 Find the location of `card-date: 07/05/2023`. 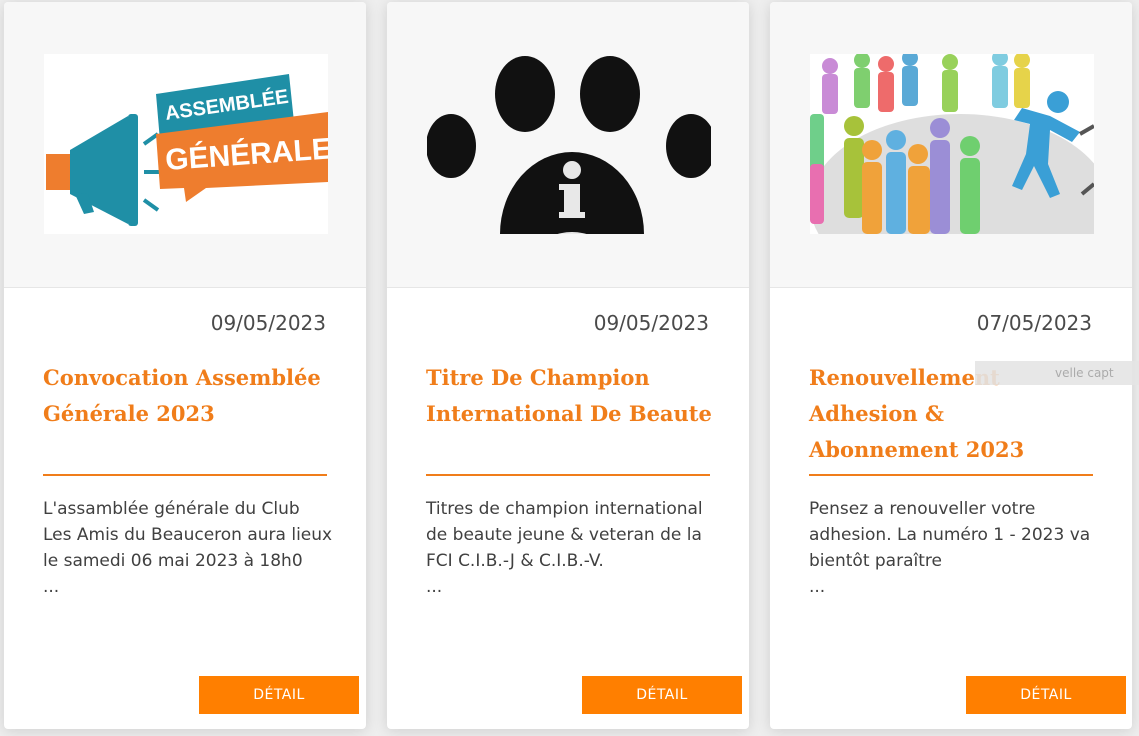

card-date: 07/05/2023 is located at coordinates (1034, 323).